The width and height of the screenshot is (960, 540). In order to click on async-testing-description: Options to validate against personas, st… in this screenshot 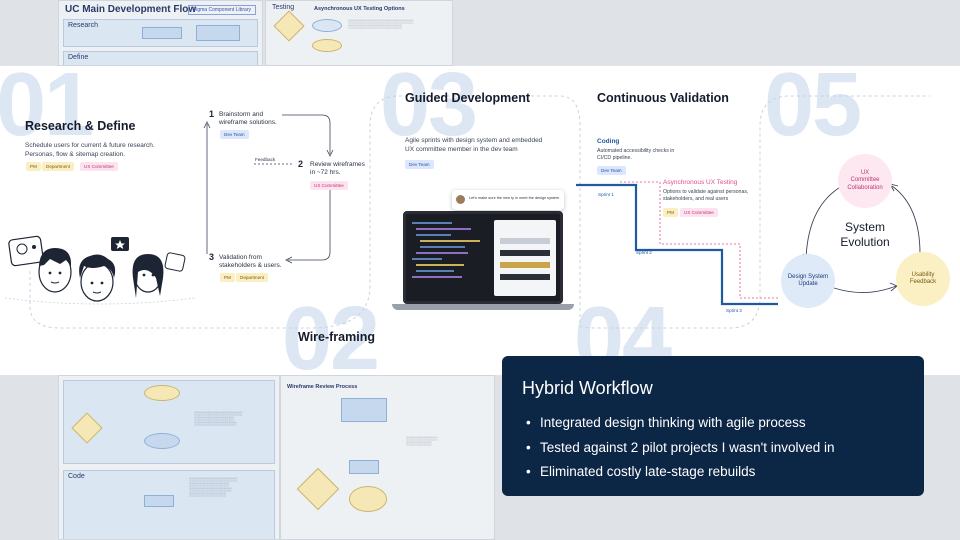, I will do `click(718, 196)`.